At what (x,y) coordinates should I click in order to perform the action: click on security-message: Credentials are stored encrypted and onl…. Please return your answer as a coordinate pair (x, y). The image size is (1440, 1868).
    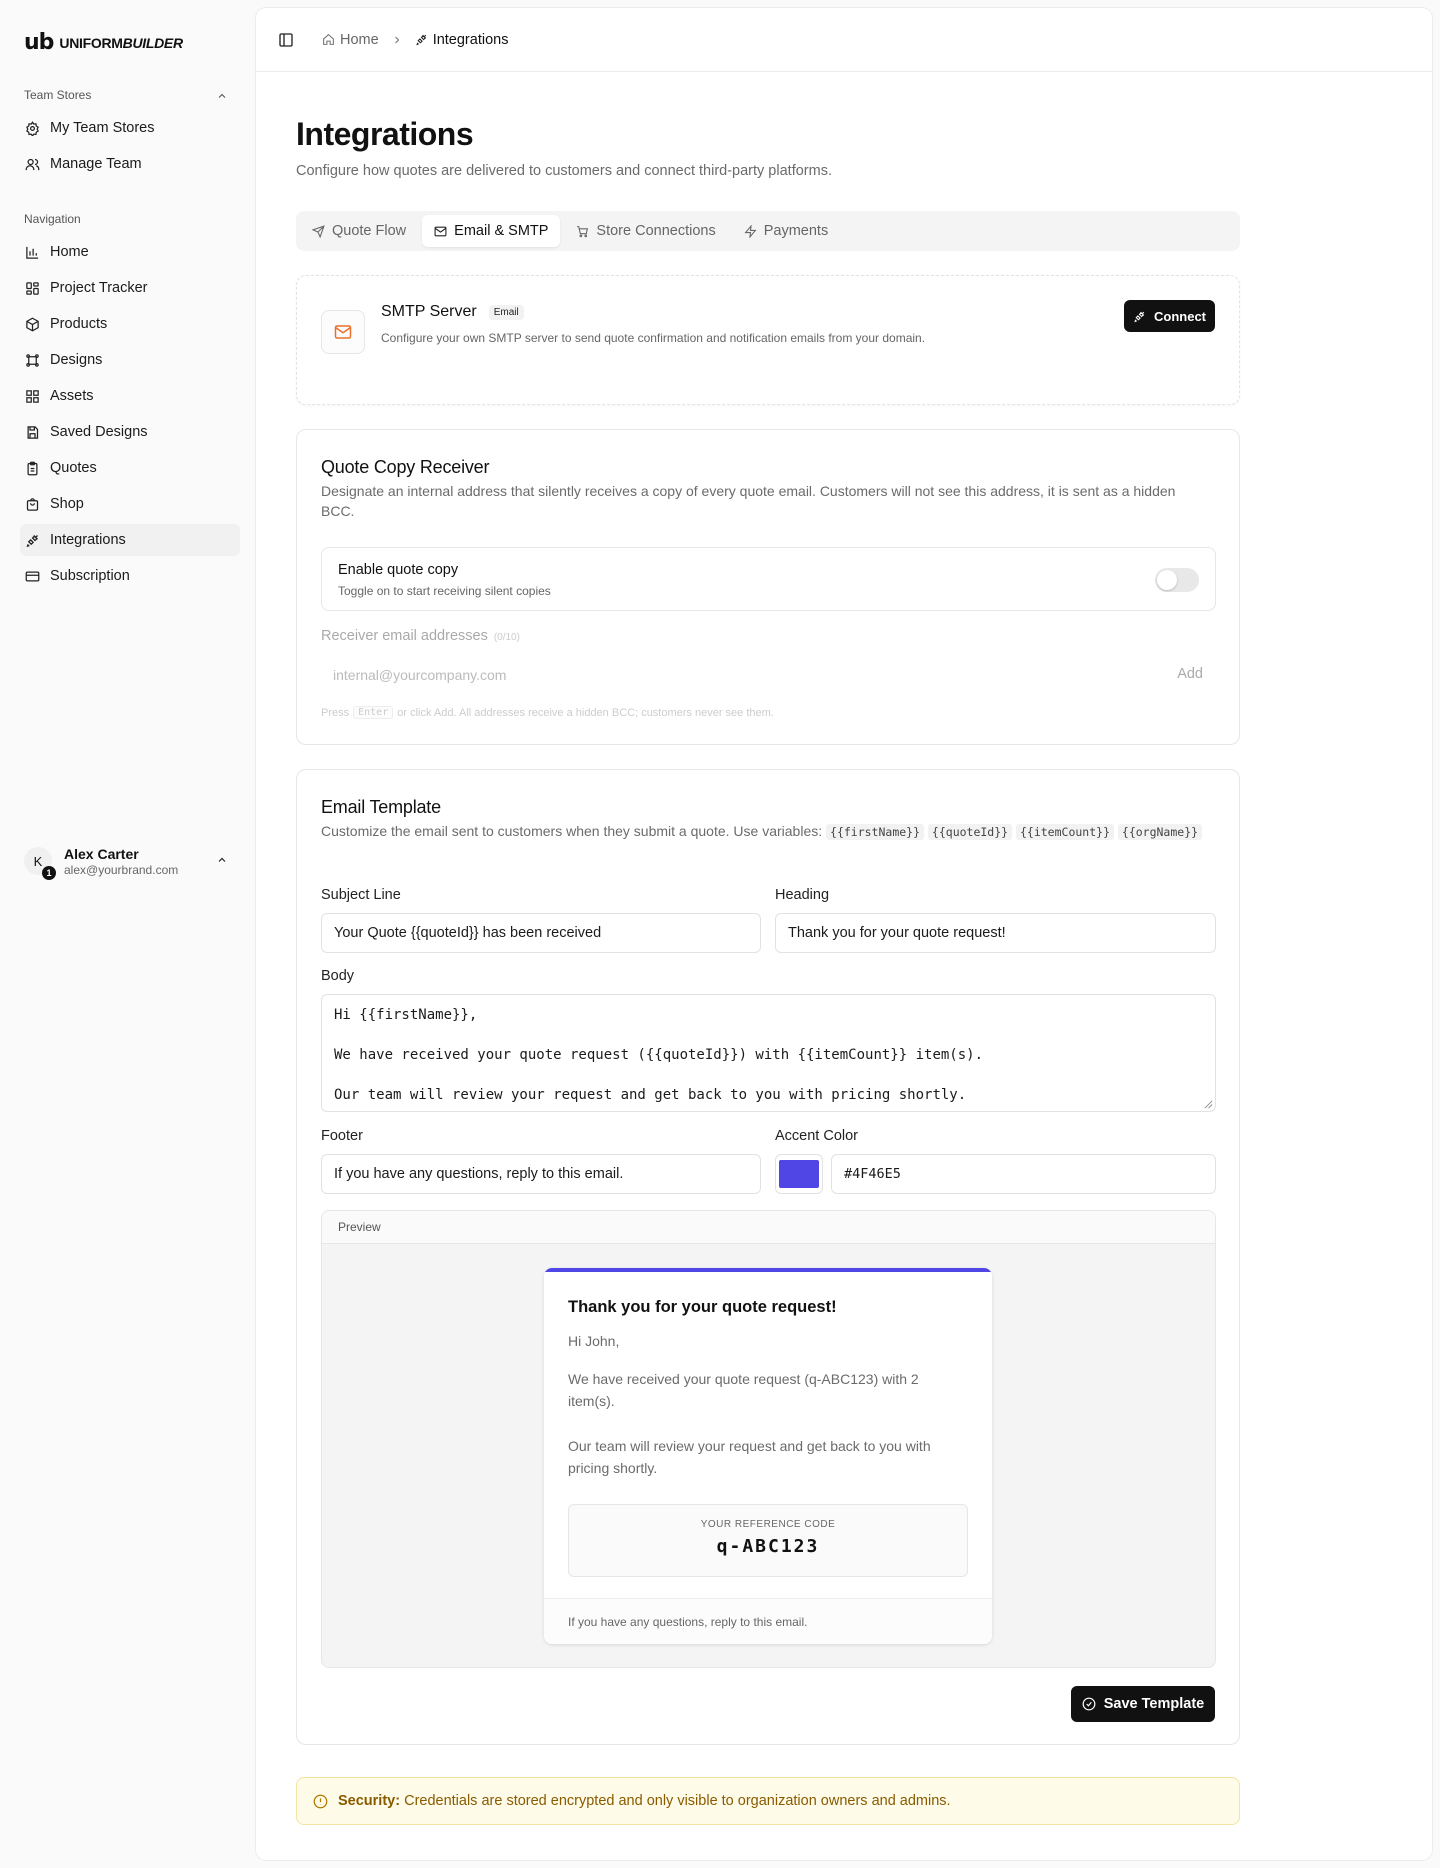
    Looking at the image, I should click on (677, 1801).